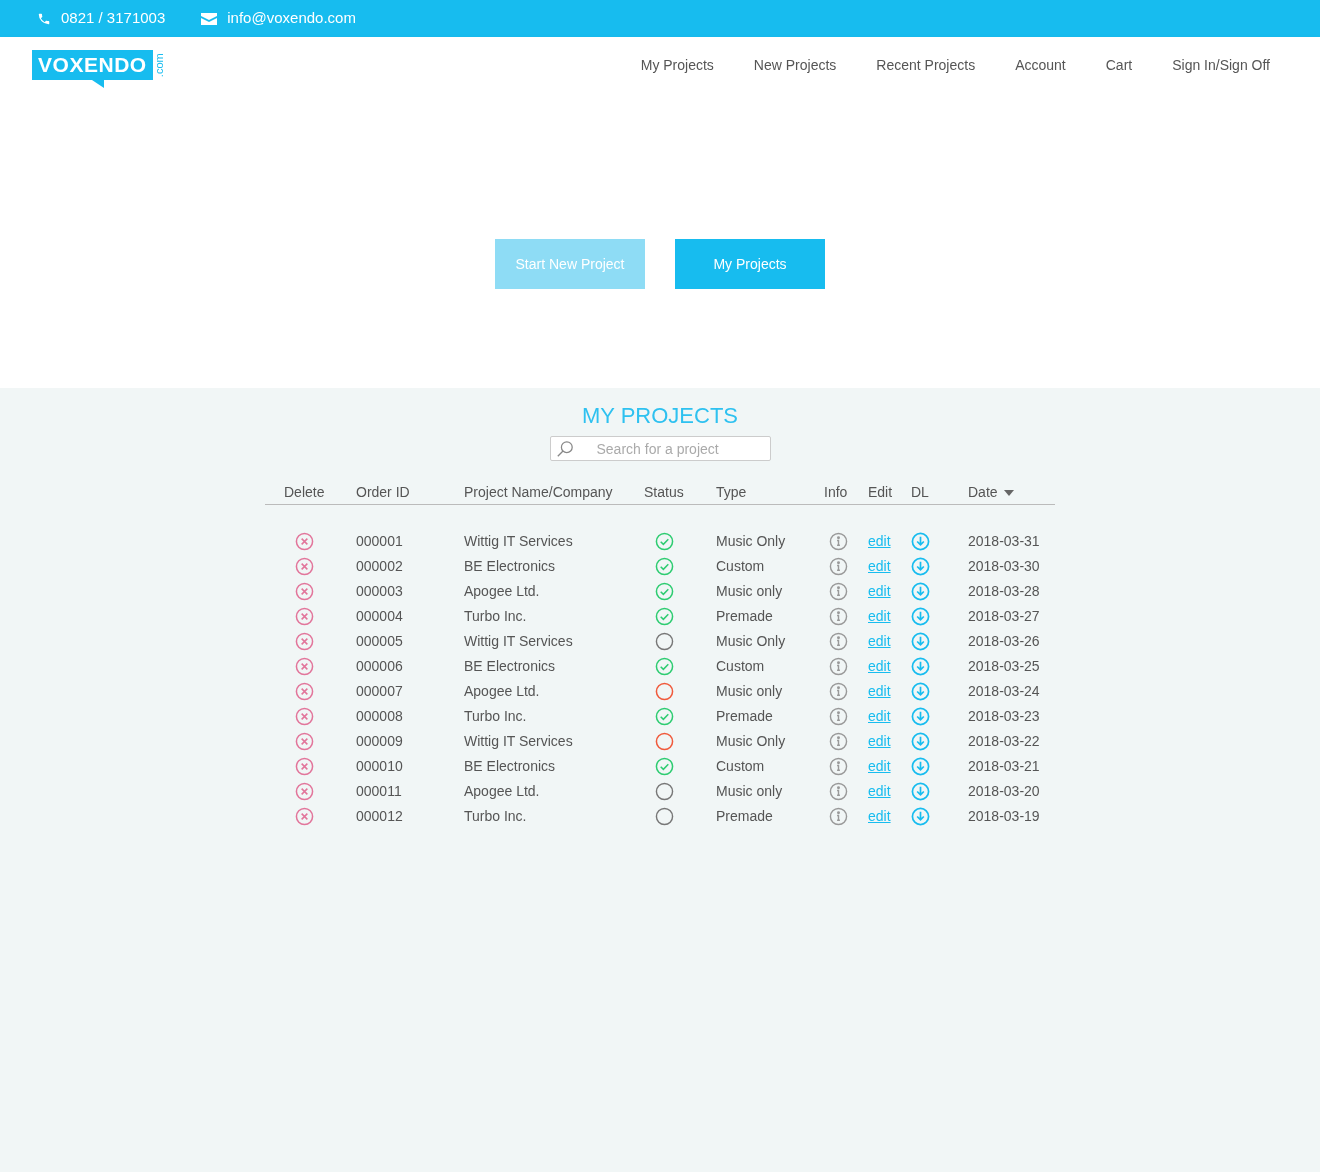  What do you see at coordinates (379, 666) in the screenshot?
I see `order-id: 000006` at bounding box center [379, 666].